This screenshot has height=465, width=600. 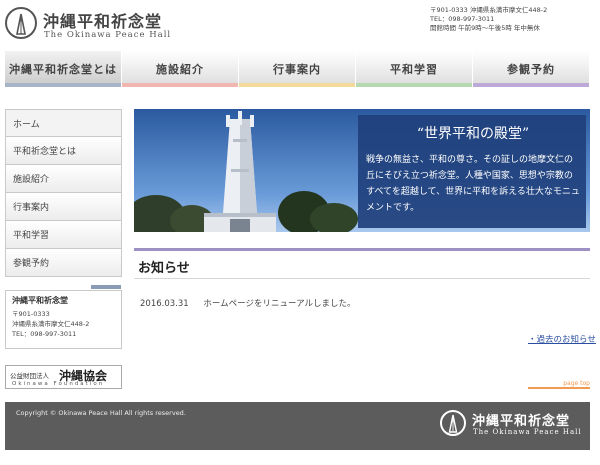 I want to click on nav-label: 参観予約, so click(x=531, y=69).